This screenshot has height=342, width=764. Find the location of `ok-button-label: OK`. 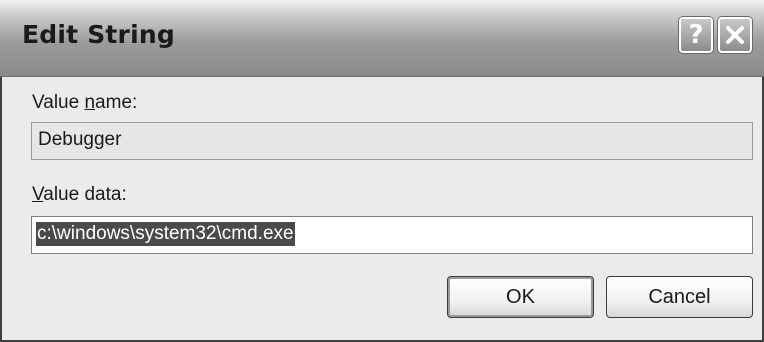

ok-button-label: OK is located at coordinates (520, 296).